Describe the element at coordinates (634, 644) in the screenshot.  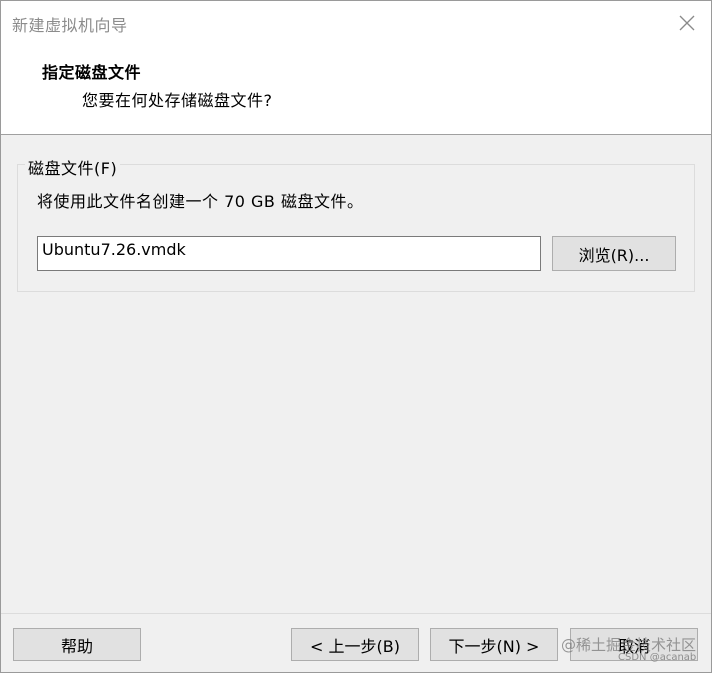
I see `cancel-button: 取消` at that location.